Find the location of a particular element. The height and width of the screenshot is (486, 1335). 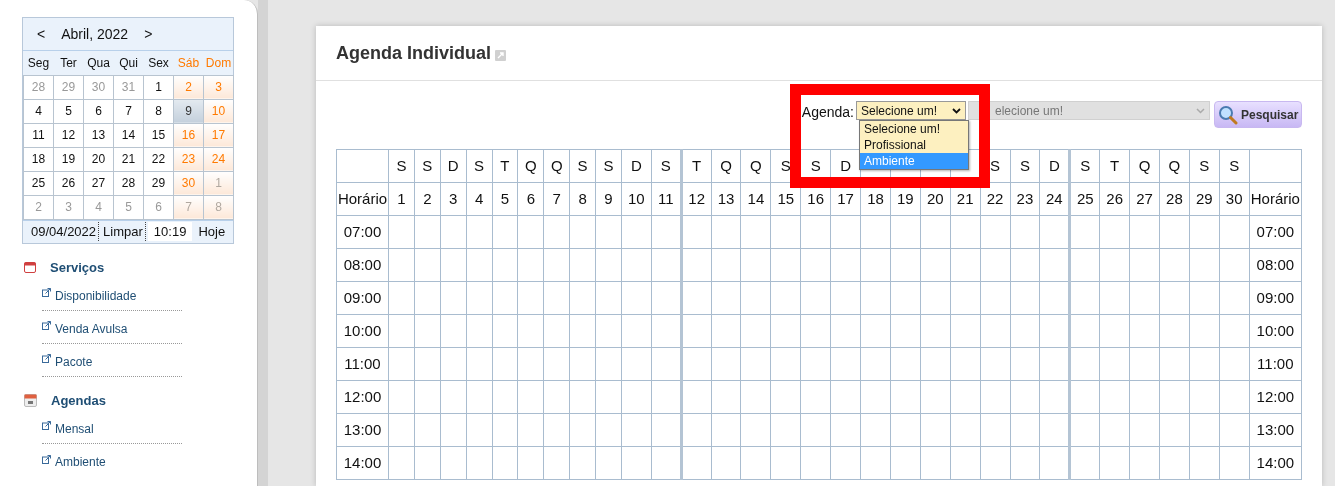

search-icon is located at coordinates (1228, 114).